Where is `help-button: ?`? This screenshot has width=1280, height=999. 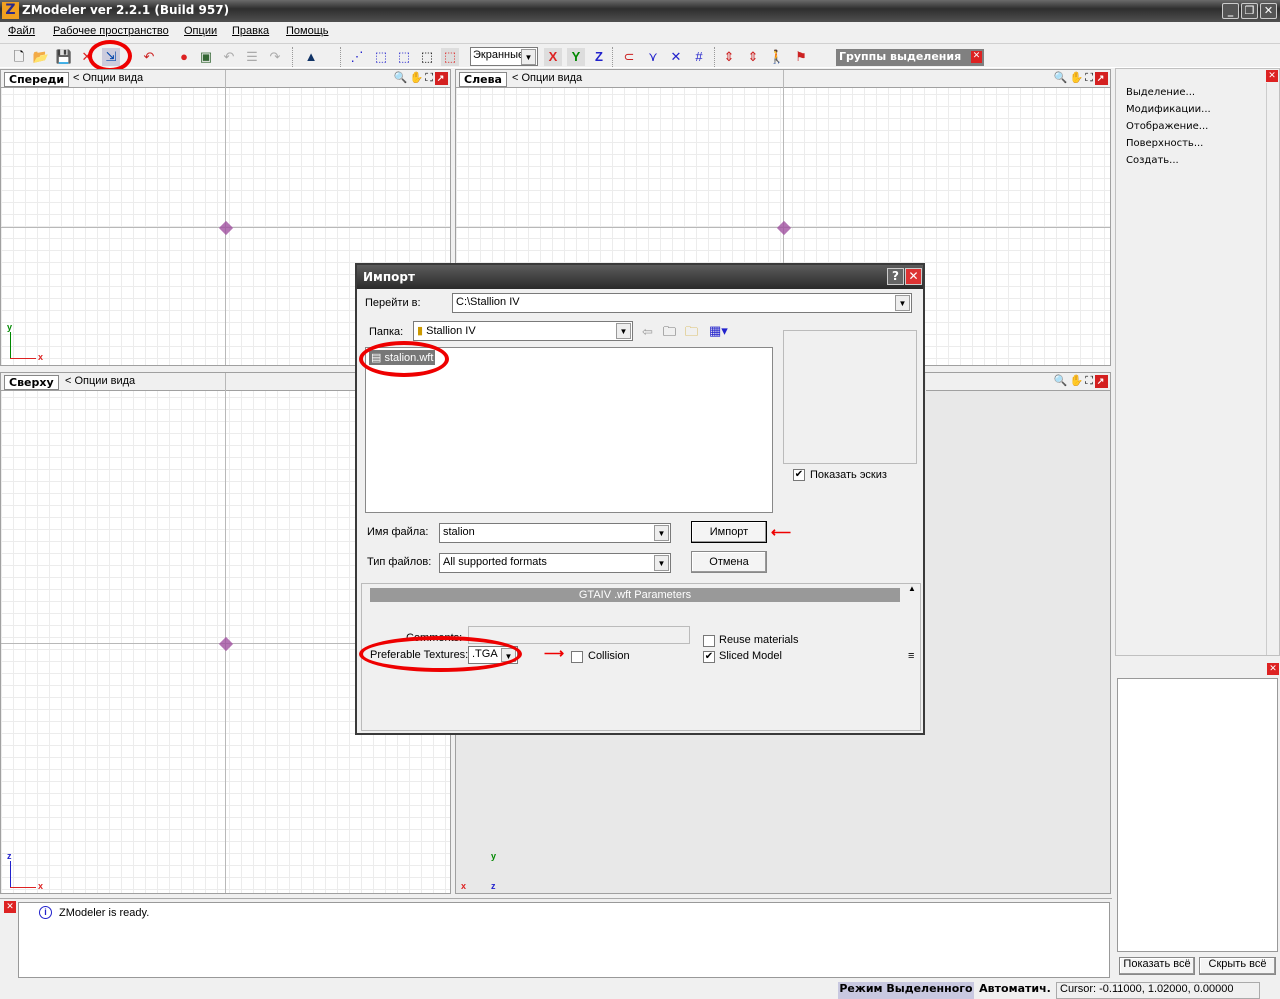
help-button: ? is located at coordinates (895, 276).